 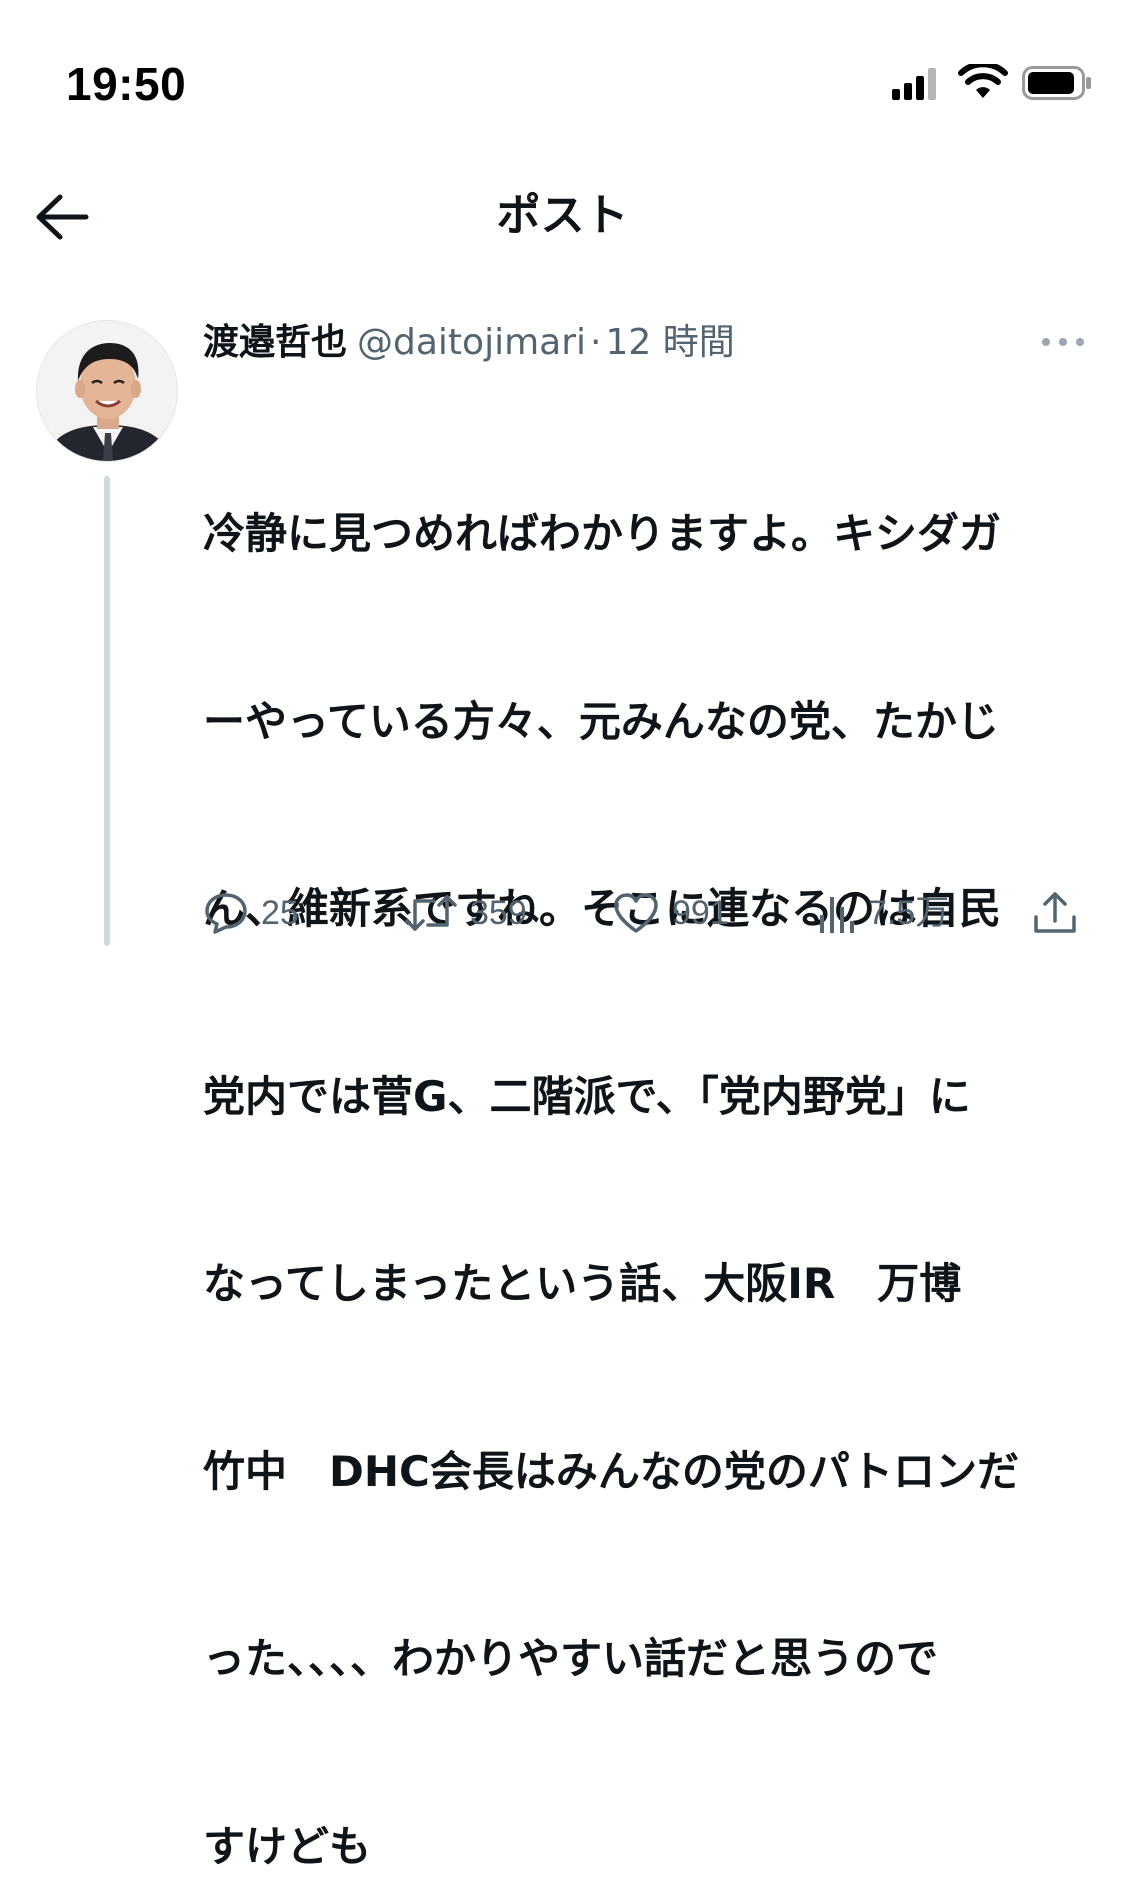 What do you see at coordinates (669, 342) in the screenshot?
I see `post-timestamp: 12 時間` at bounding box center [669, 342].